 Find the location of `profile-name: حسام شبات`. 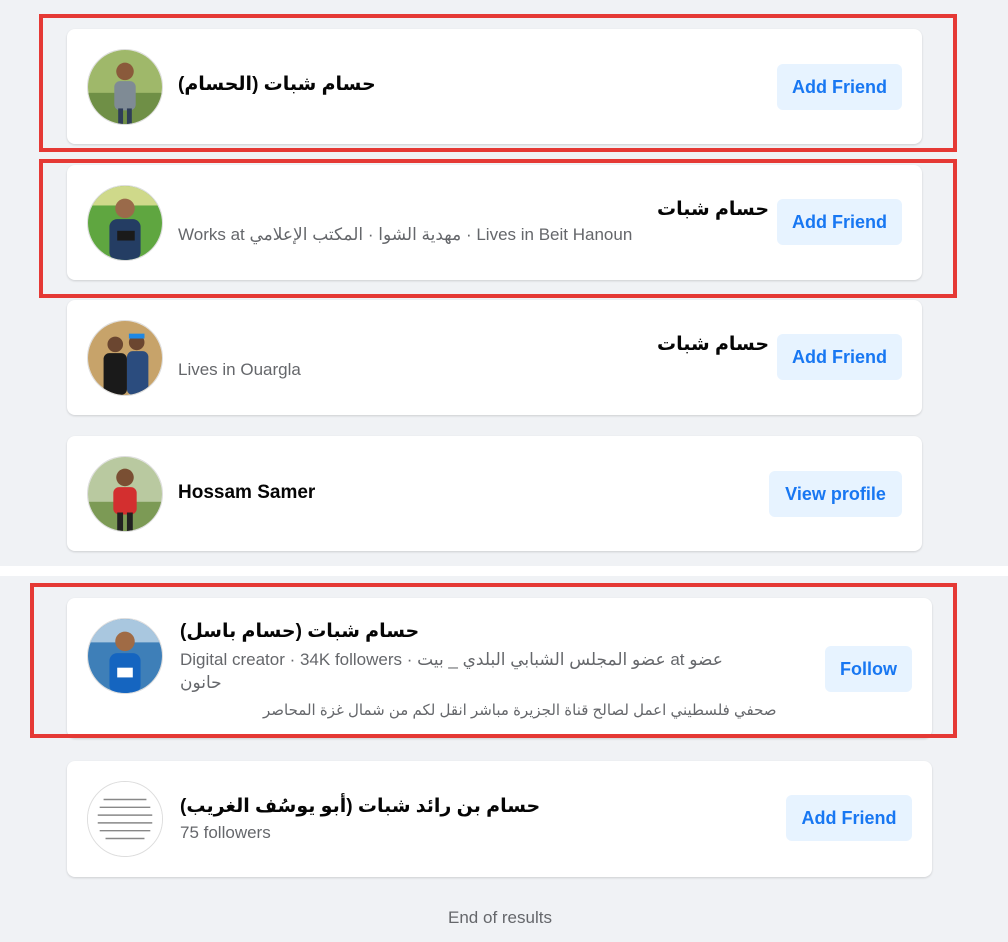

profile-name: حسام شبات is located at coordinates (713, 344).